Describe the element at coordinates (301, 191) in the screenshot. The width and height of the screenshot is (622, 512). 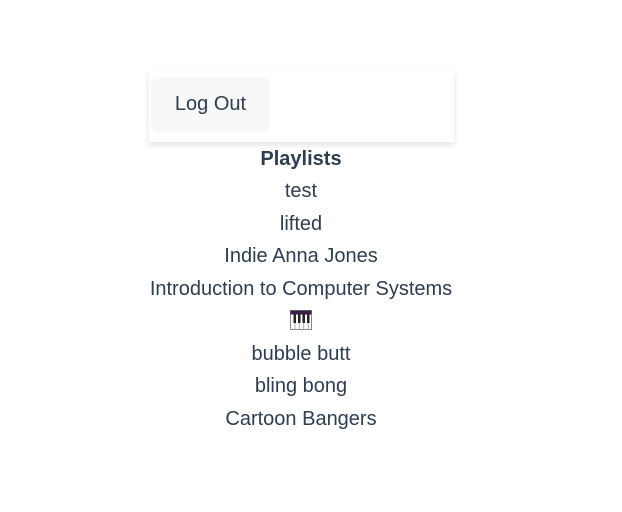
I see `playlist-item: test` at that location.